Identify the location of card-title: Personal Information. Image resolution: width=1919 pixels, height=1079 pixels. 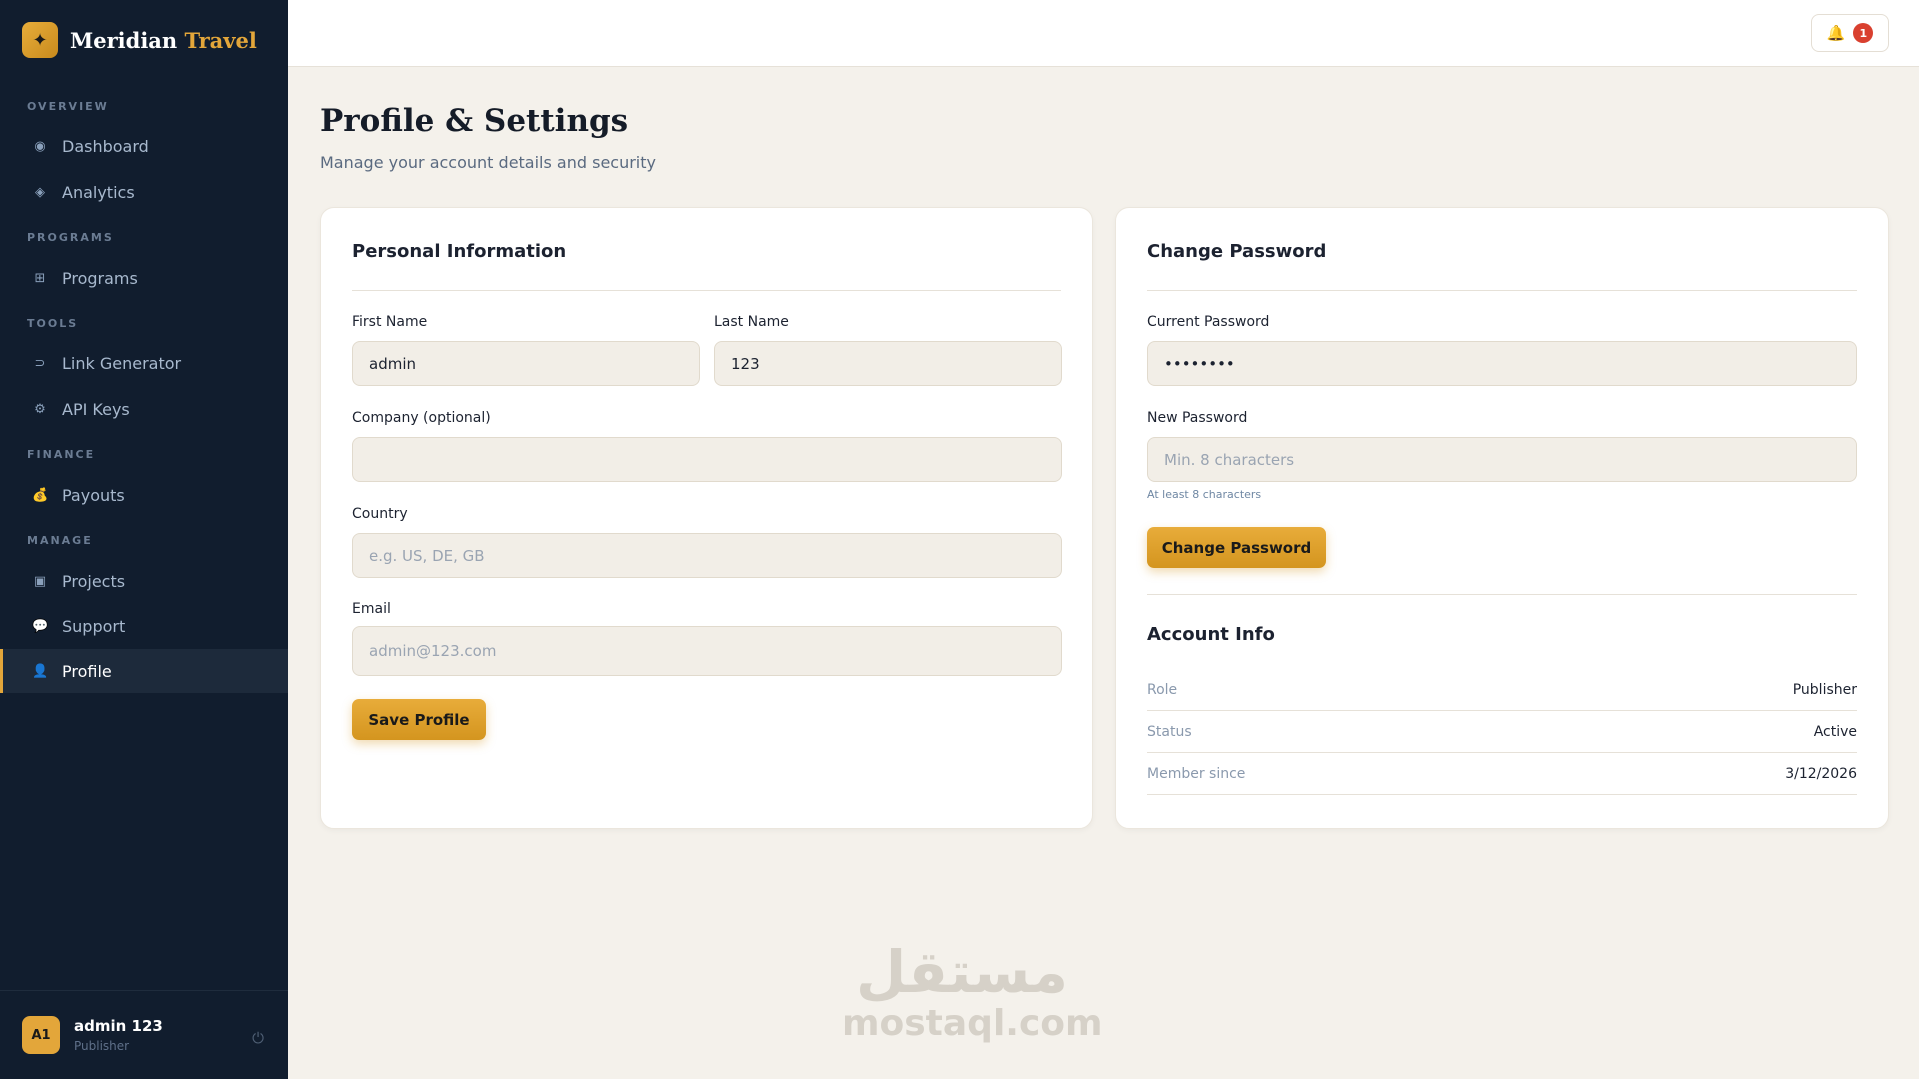
(459, 251).